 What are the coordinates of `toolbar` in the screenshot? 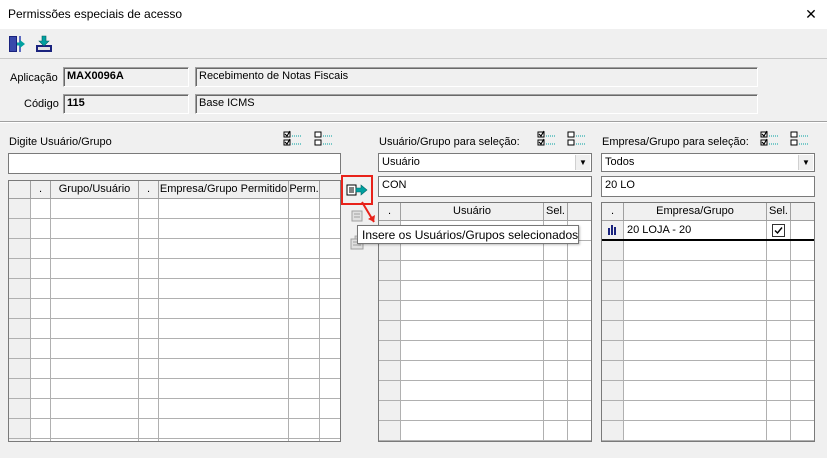 It's located at (413, 44).